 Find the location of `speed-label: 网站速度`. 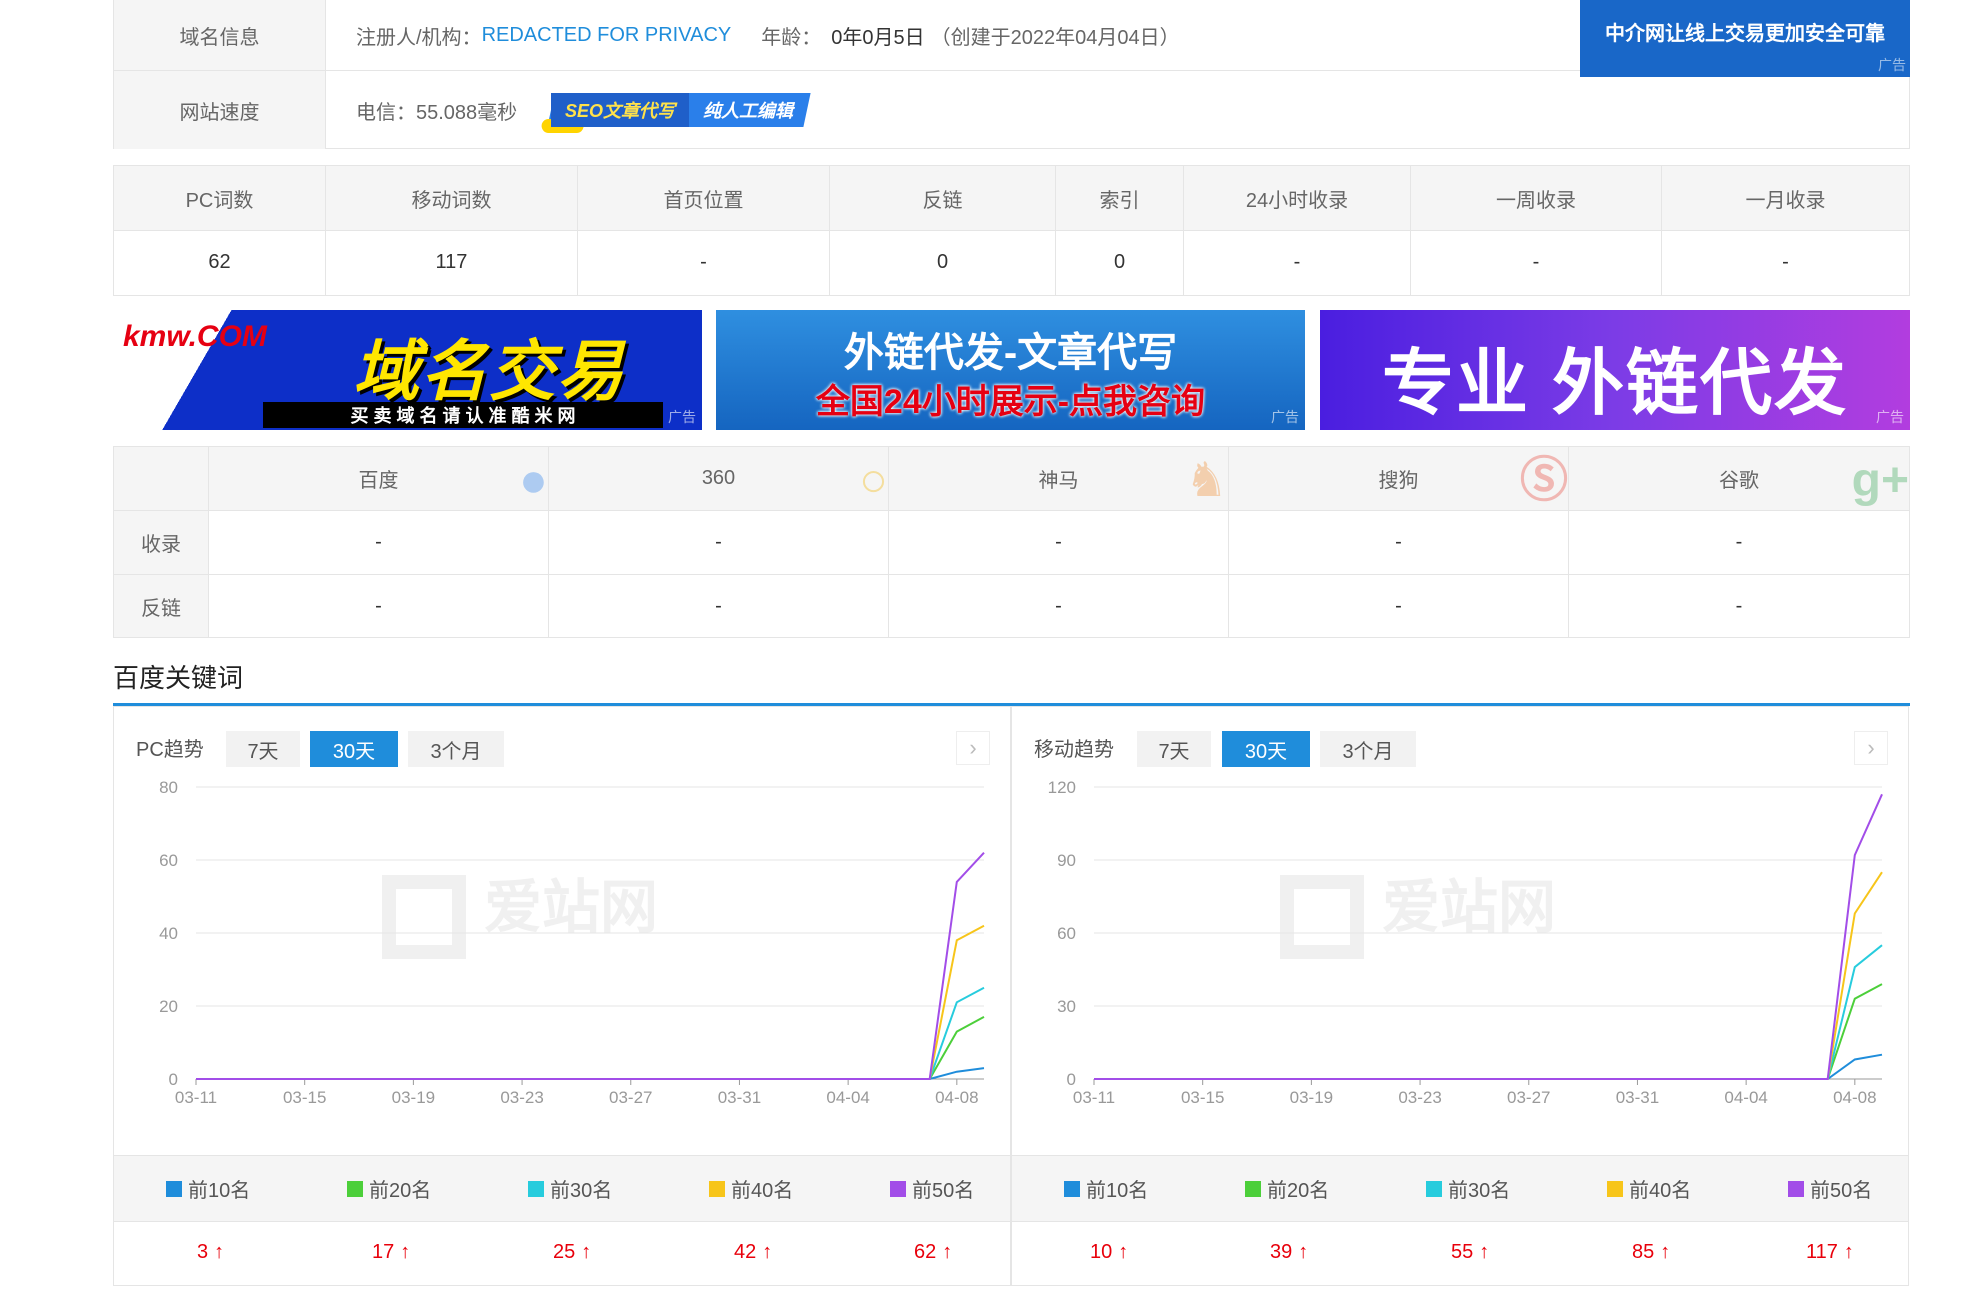

speed-label: 网站速度 is located at coordinates (220, 110).